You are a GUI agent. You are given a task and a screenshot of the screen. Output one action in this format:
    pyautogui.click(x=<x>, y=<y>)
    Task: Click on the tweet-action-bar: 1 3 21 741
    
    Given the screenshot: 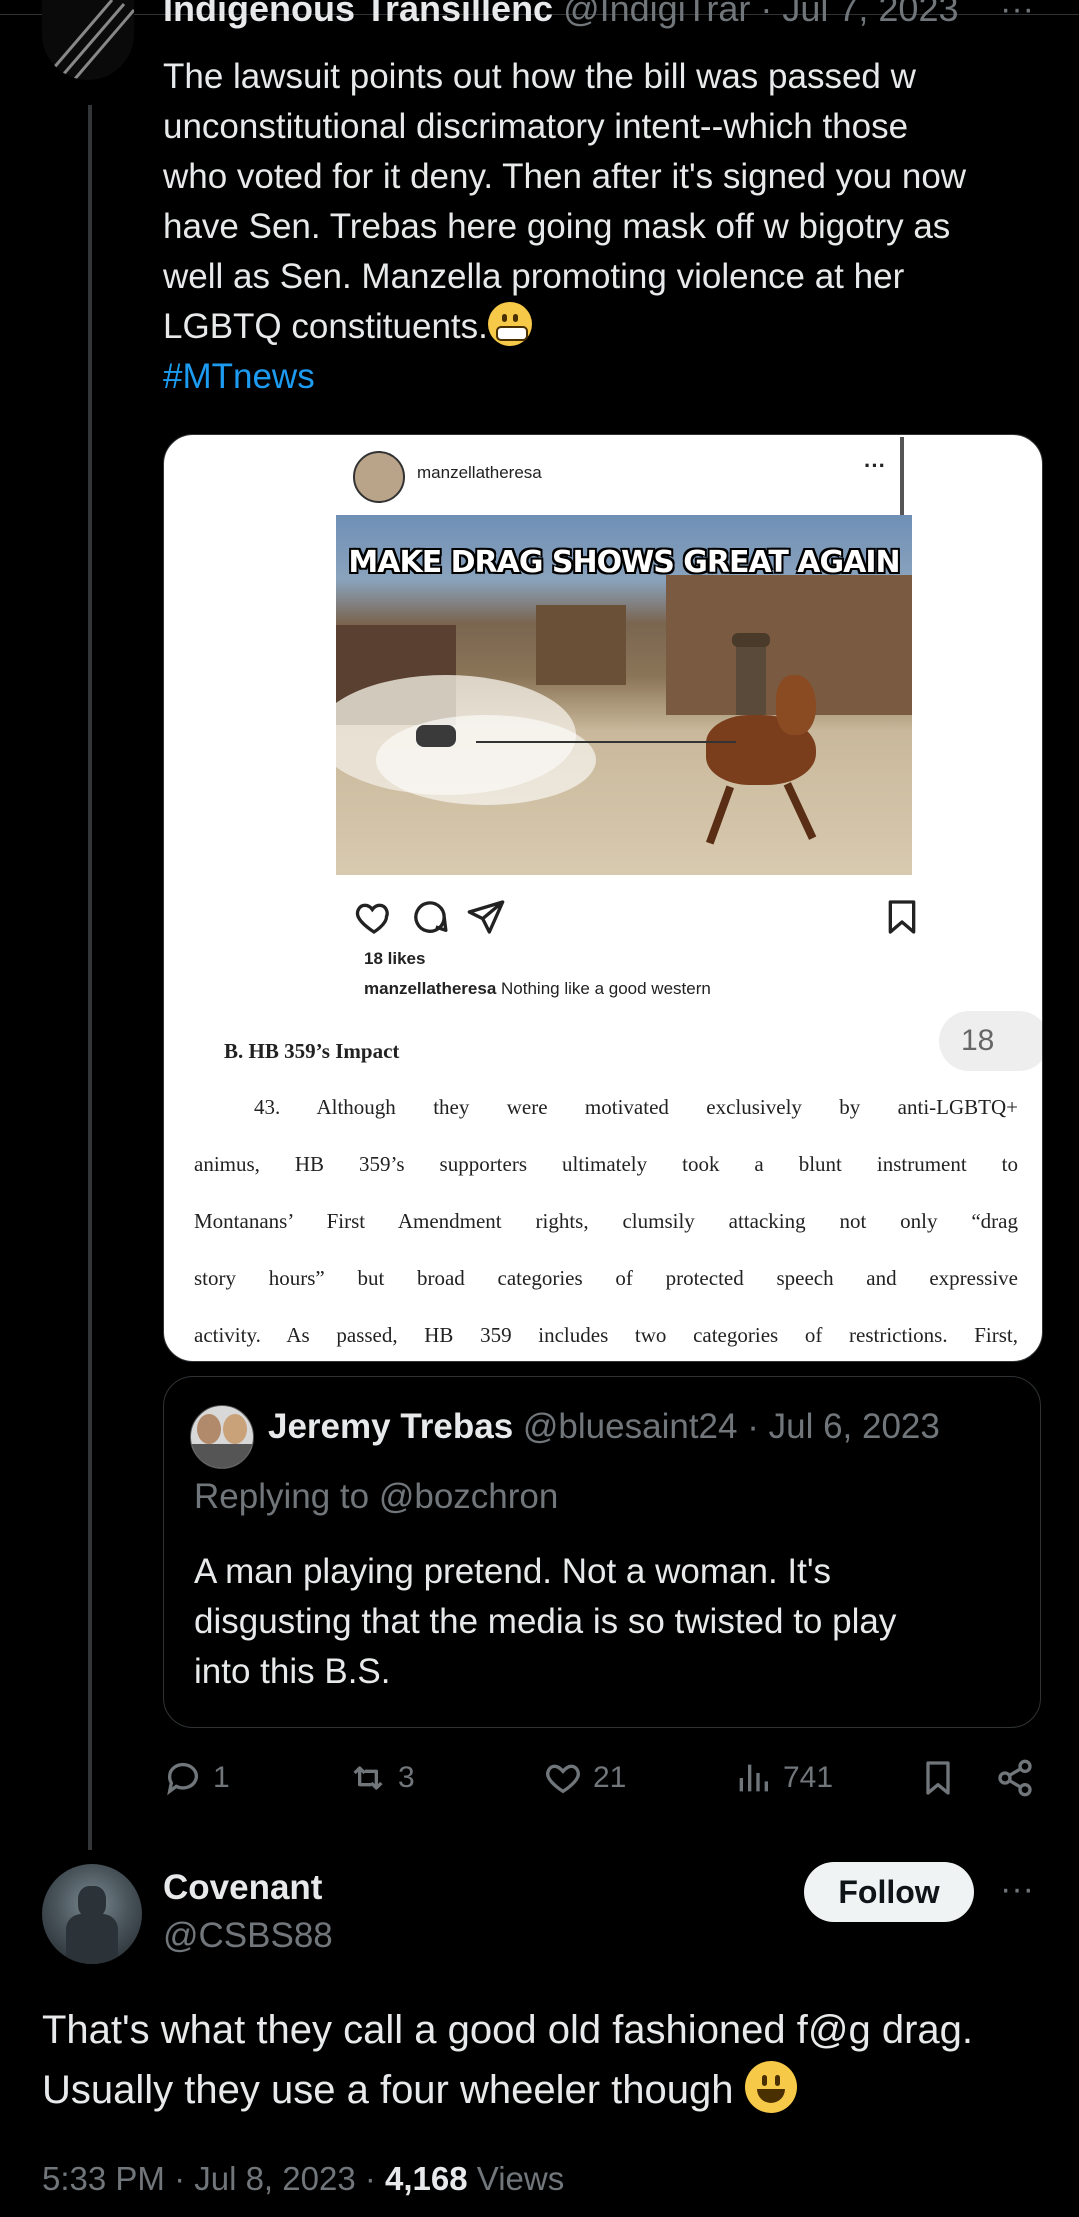 What is the action you would take?
    pyautogui.click(x=603, y=1783)
    